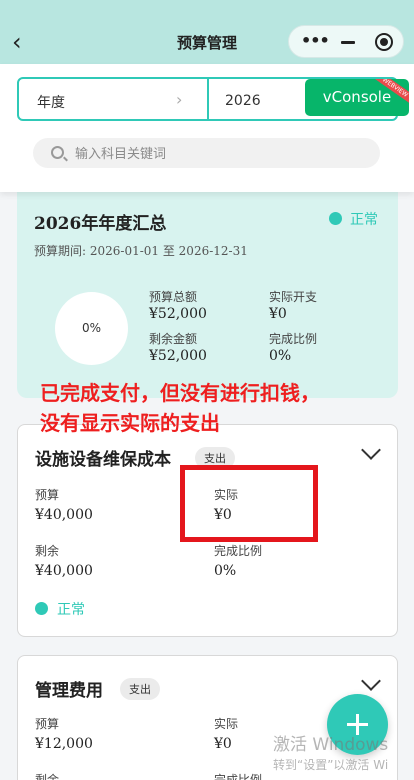 This screenshot has height=780, width=414. What do you see at coordinates (208, 99) in the screenshot?
I see `filter-divider` at bounding box center [208, 99].